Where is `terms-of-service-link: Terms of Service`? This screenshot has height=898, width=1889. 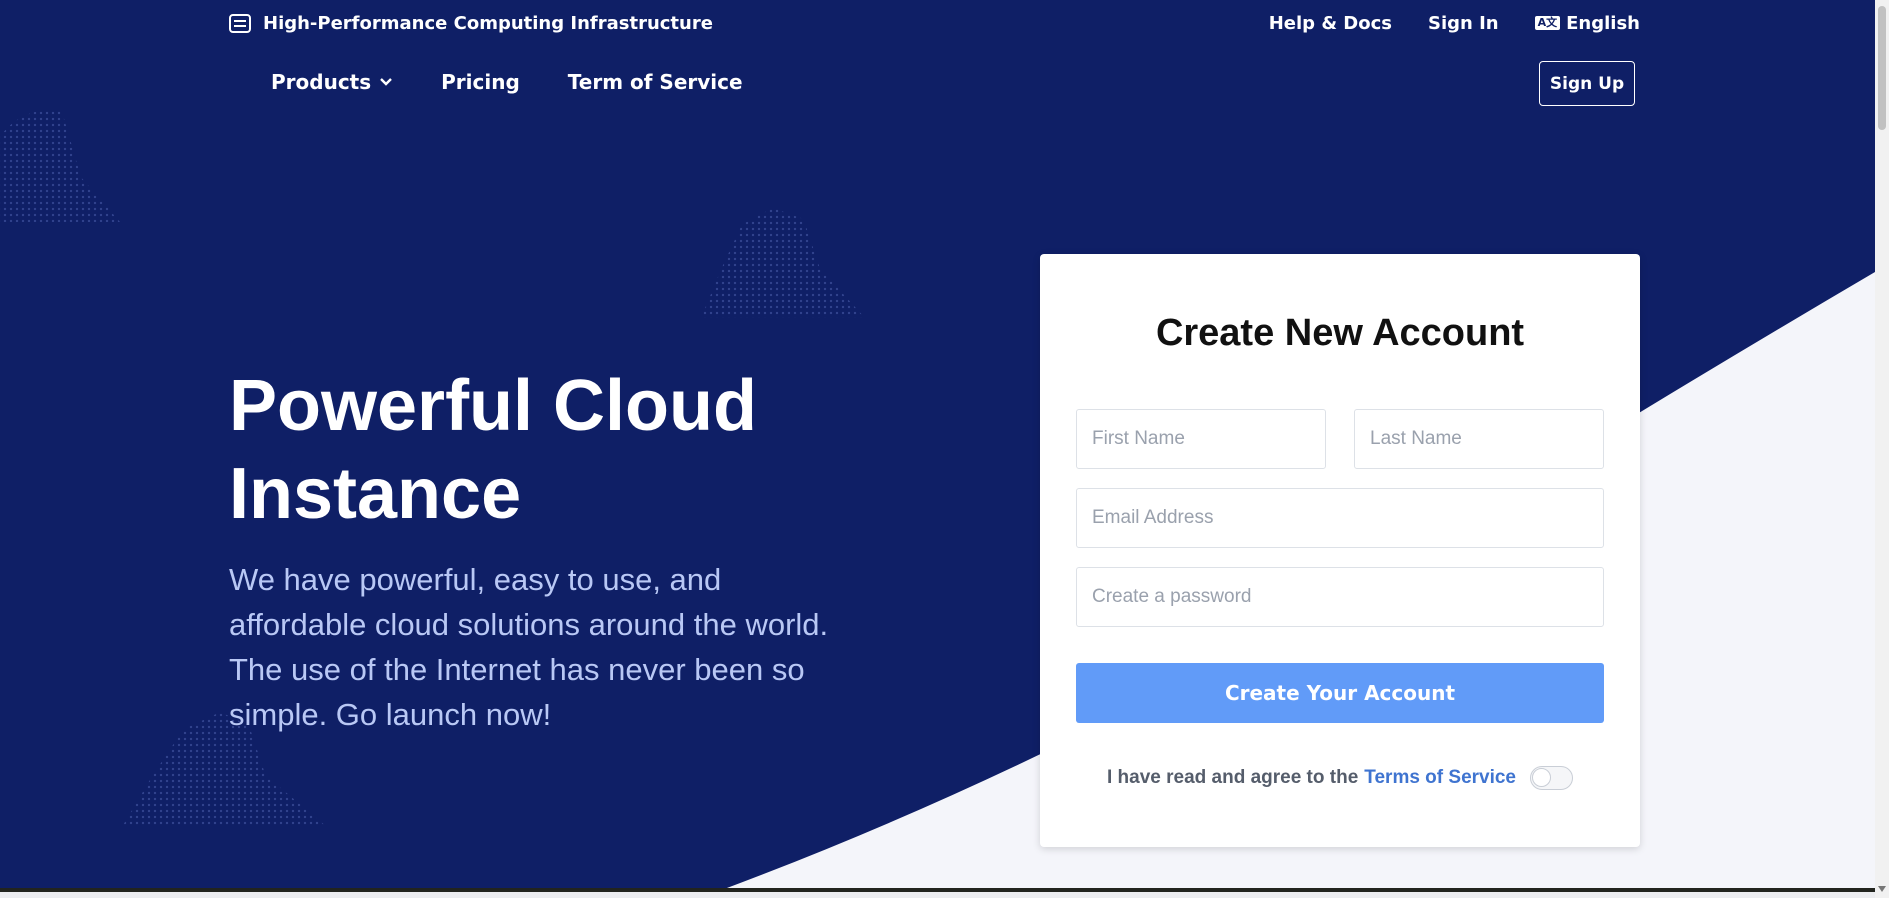
terms-of-service-link: Terms of Service is located at coordinates (1440, 778).